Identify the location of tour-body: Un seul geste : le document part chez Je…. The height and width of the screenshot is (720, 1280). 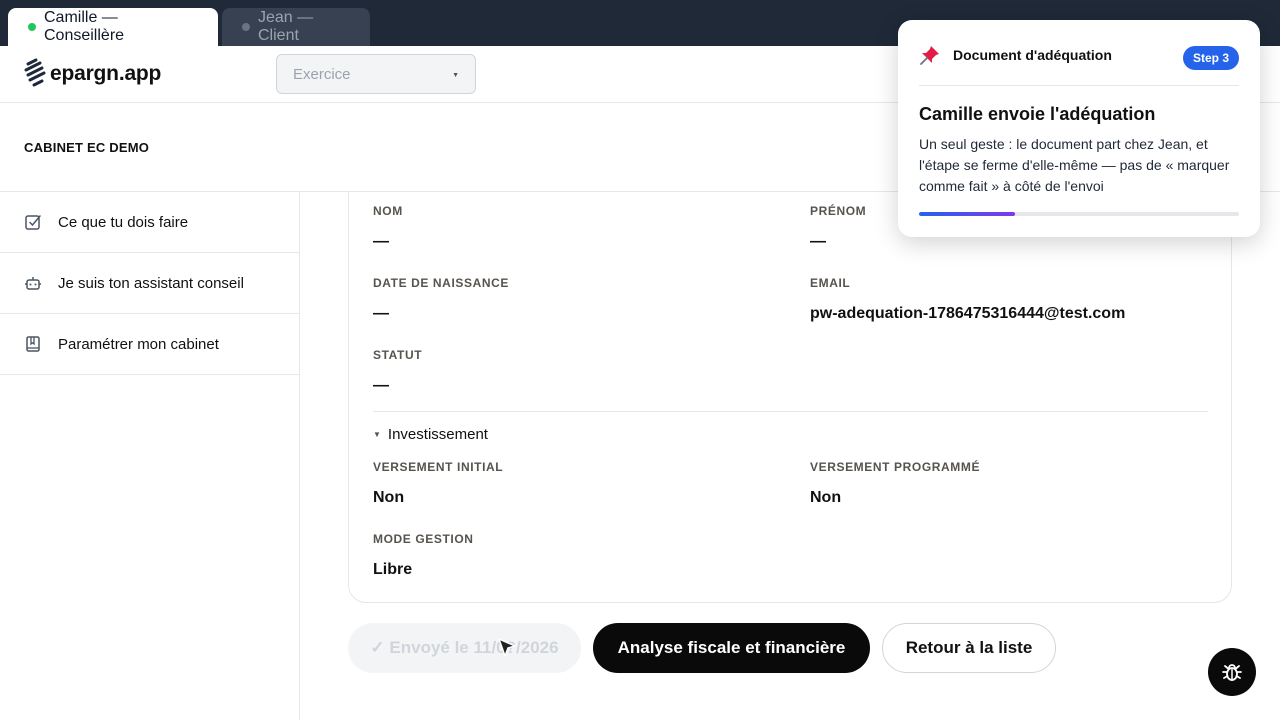
(1074, 165).